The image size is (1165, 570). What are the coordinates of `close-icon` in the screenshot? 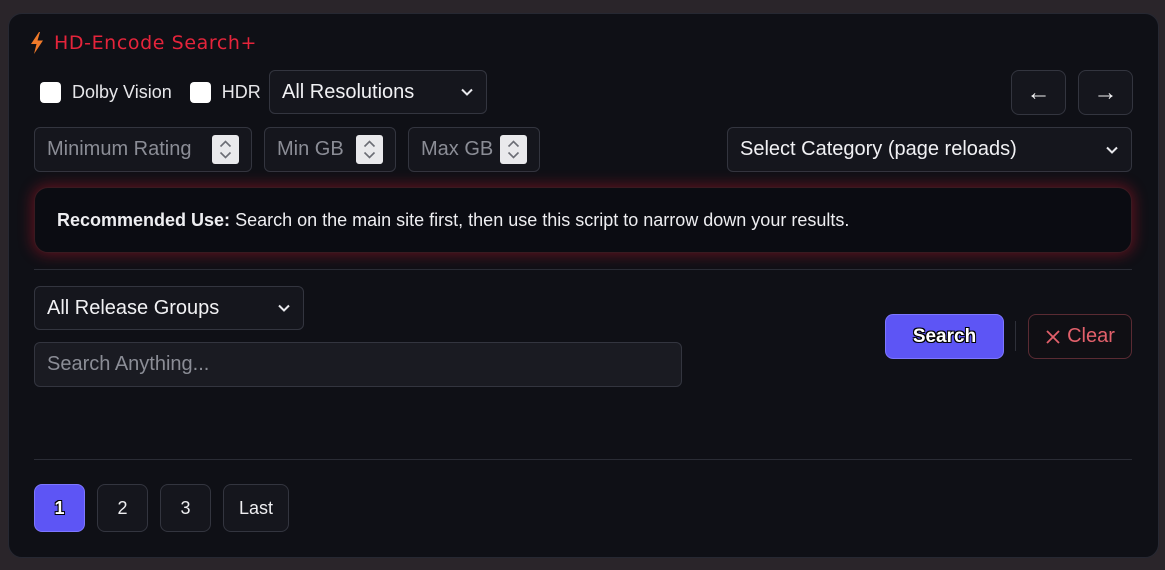 It's located at (1053, 336).